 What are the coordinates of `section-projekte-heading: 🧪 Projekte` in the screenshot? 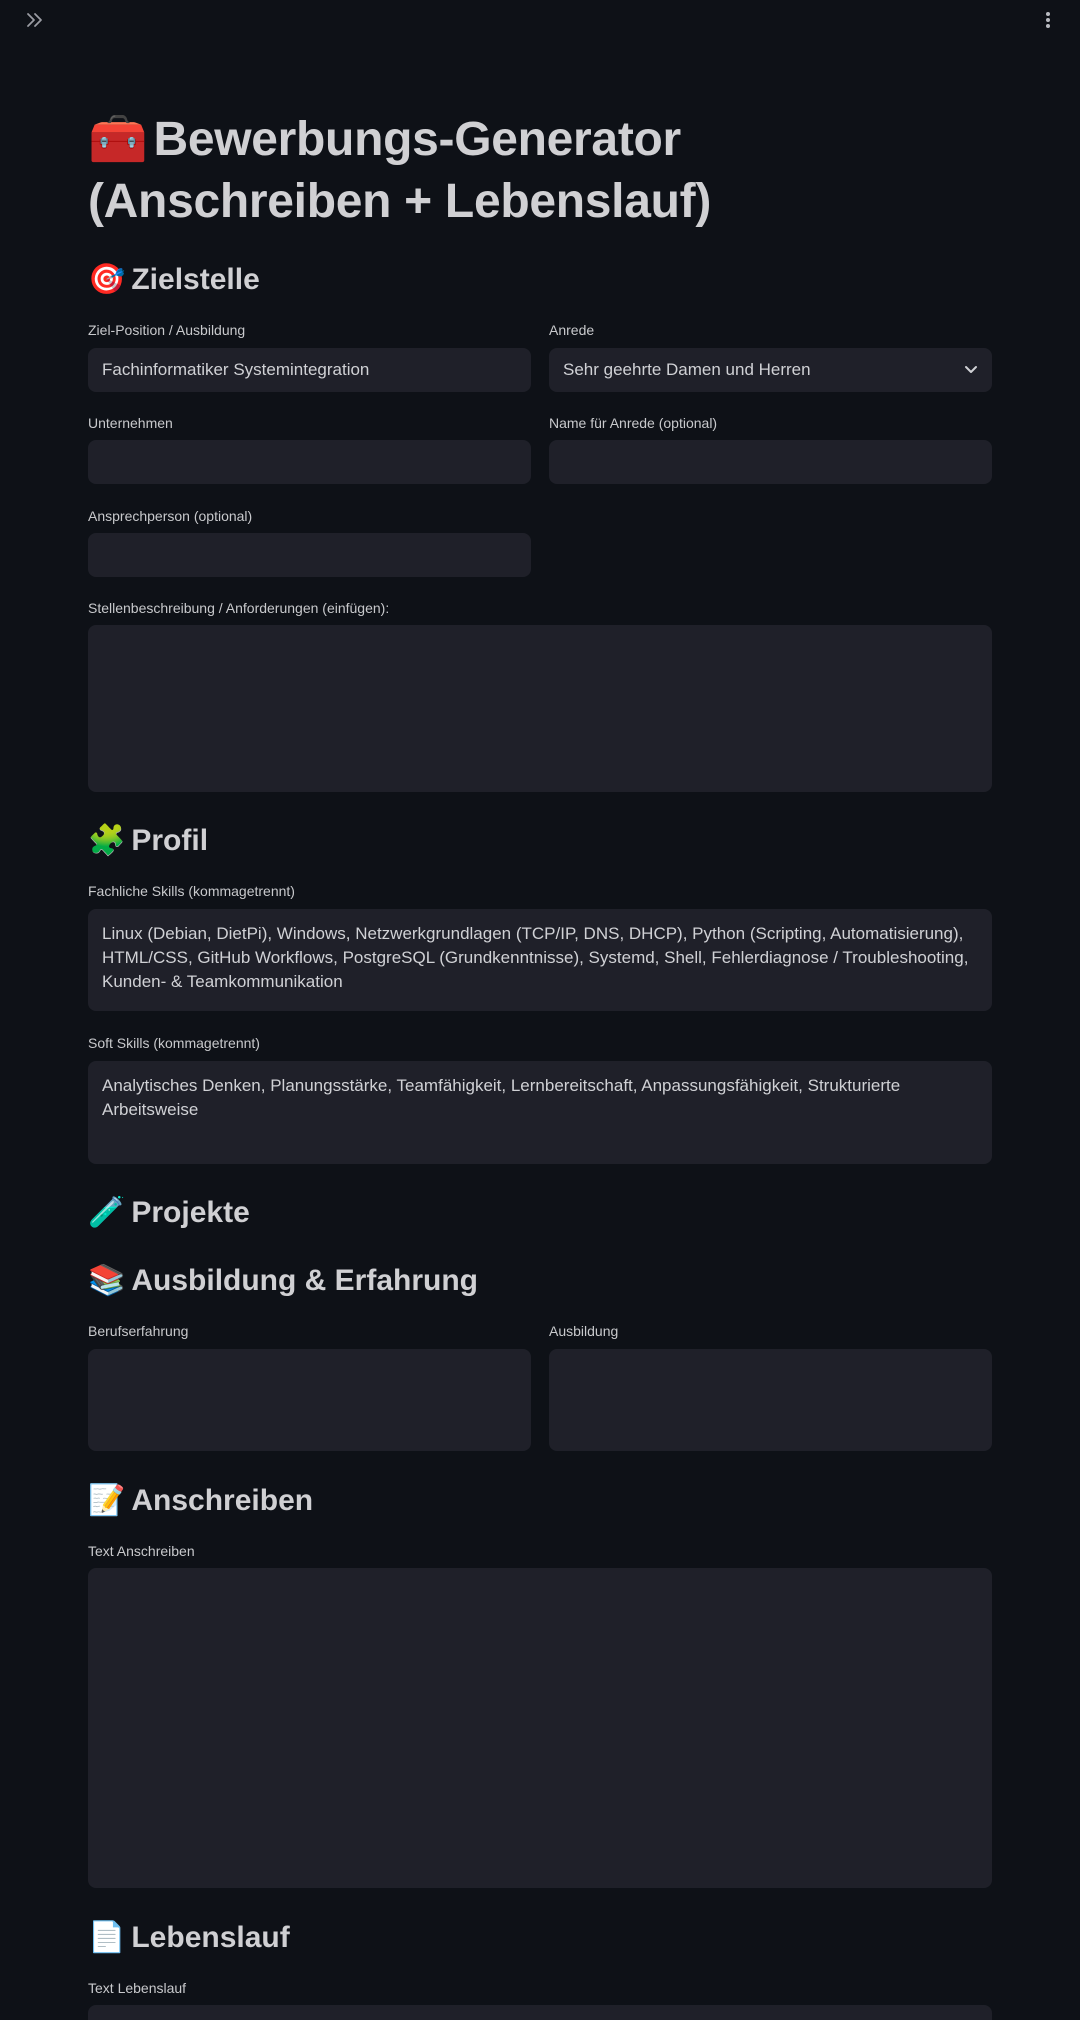 It's located at (169, 1213).